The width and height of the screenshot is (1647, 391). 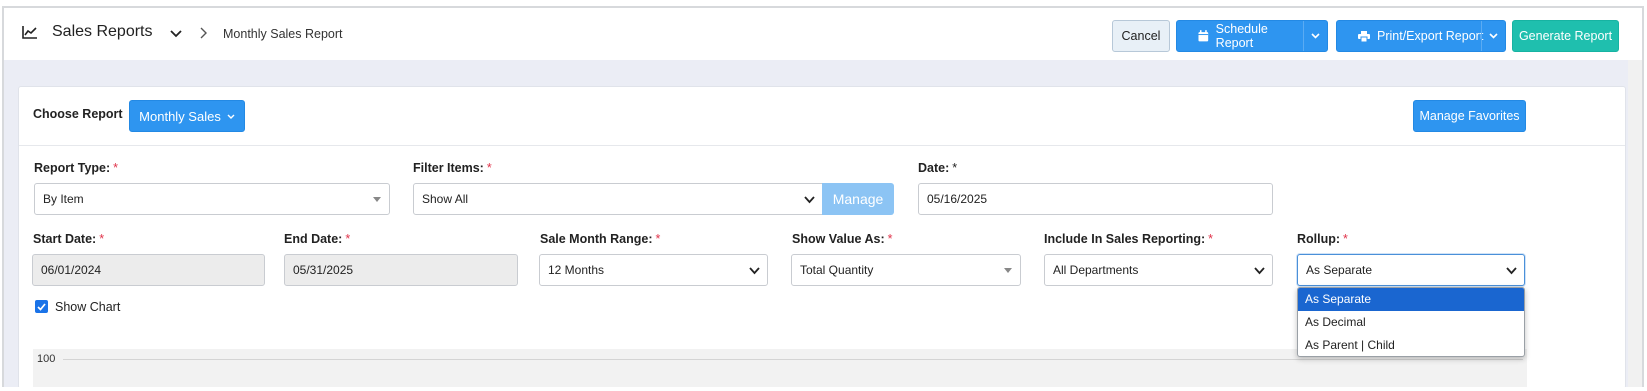 I want to click on manage-favorites-button: Manage Favorites, so click(x=1469, y=116).